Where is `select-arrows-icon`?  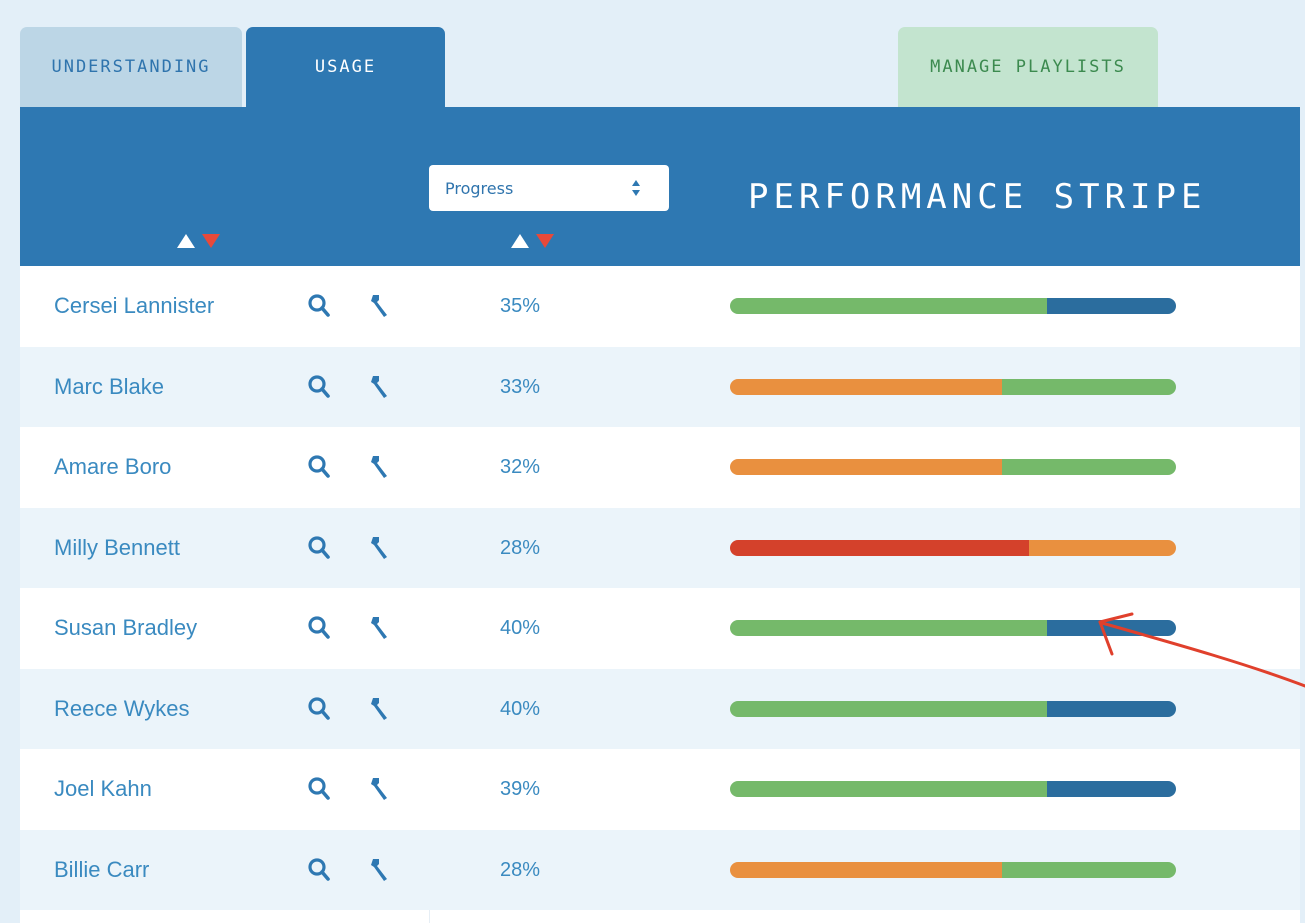
select-arrows-icon is located at coordinates (636, 188).